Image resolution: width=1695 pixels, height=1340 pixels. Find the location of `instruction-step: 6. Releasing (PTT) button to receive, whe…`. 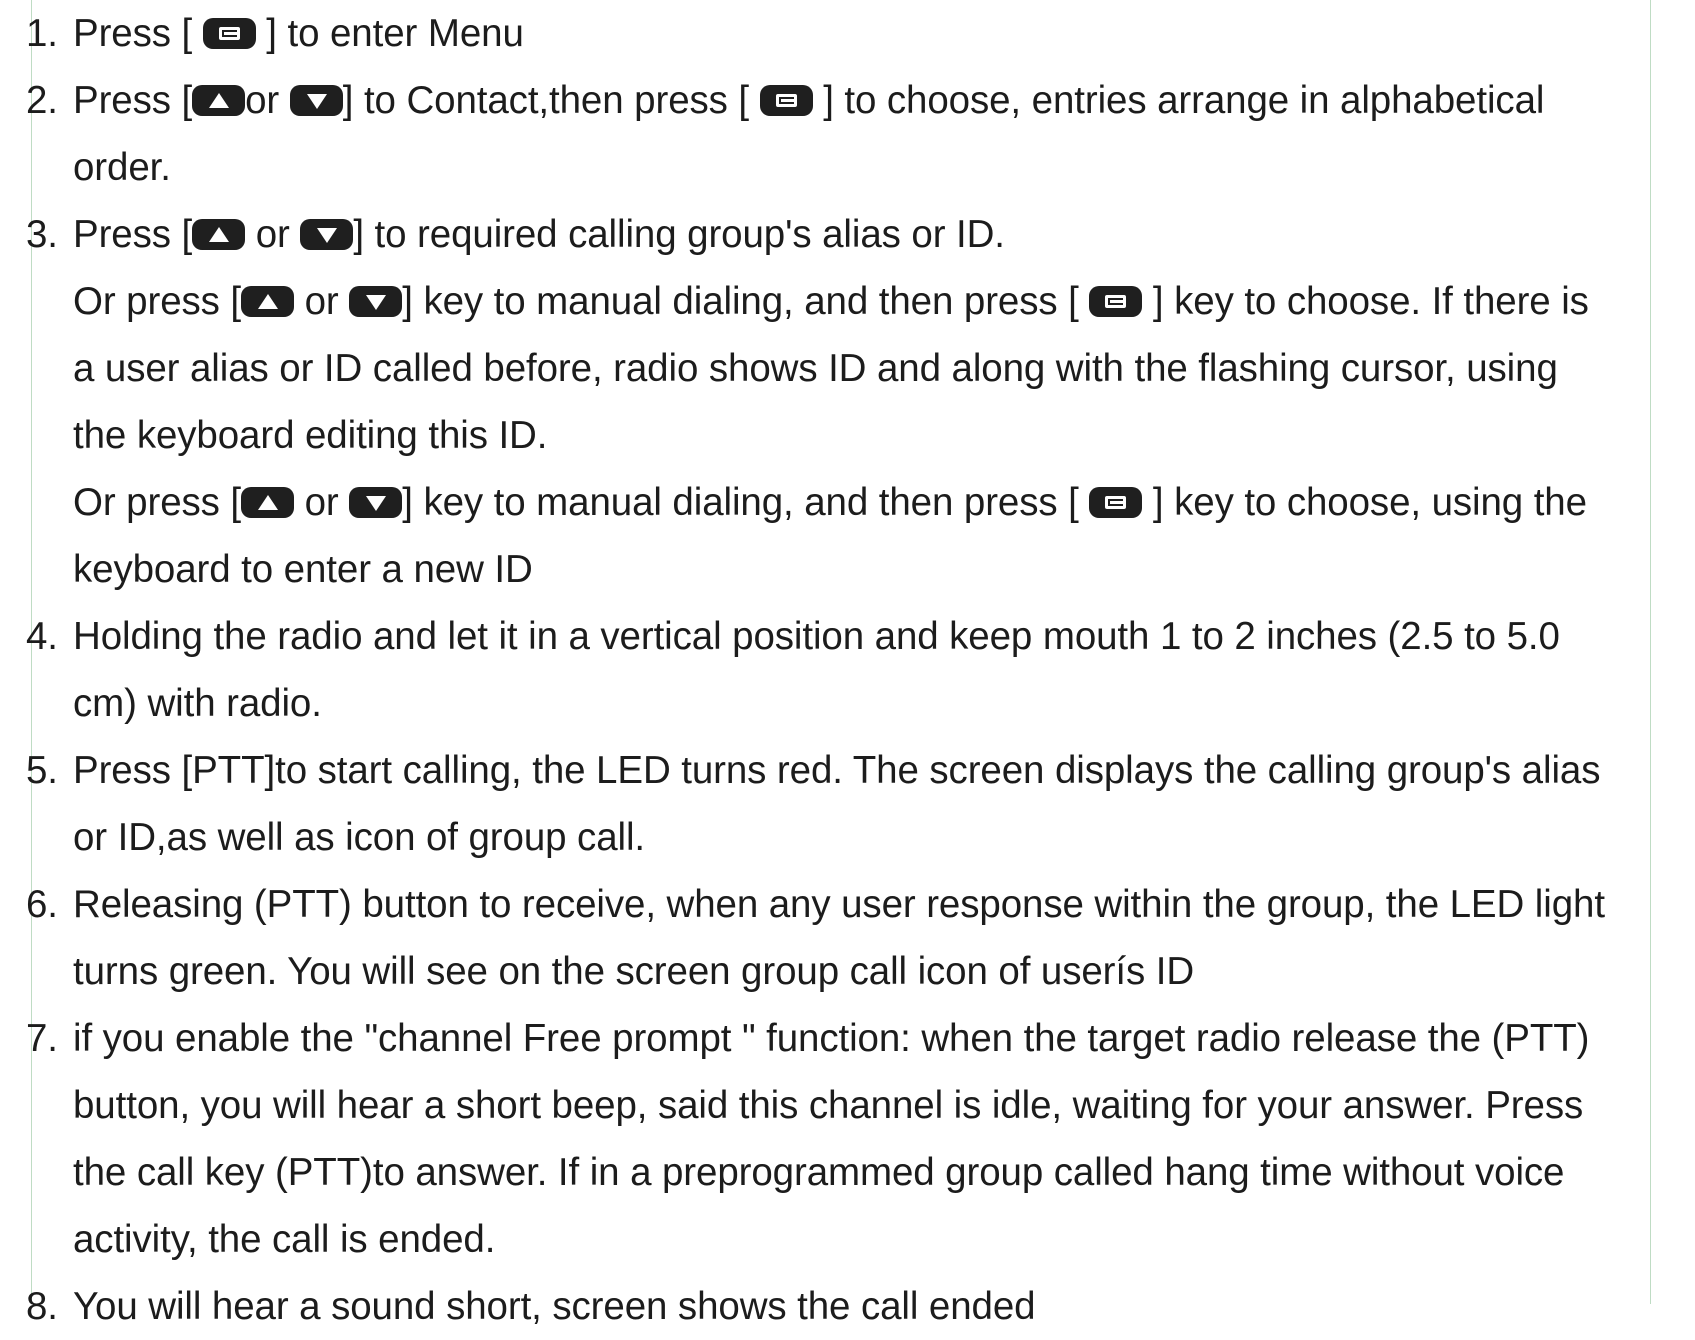

instruction-step: 6. Releasing (PTT) button to receive, whe… is located at coordinates (856, 938).